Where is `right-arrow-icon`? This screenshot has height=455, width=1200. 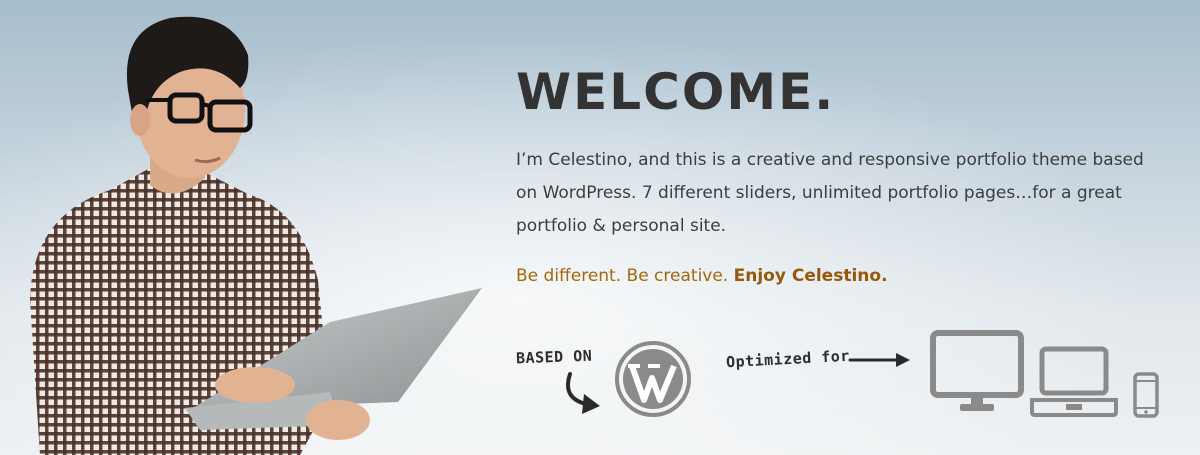
right-arrow-icon is located at coordinates (879, 360).